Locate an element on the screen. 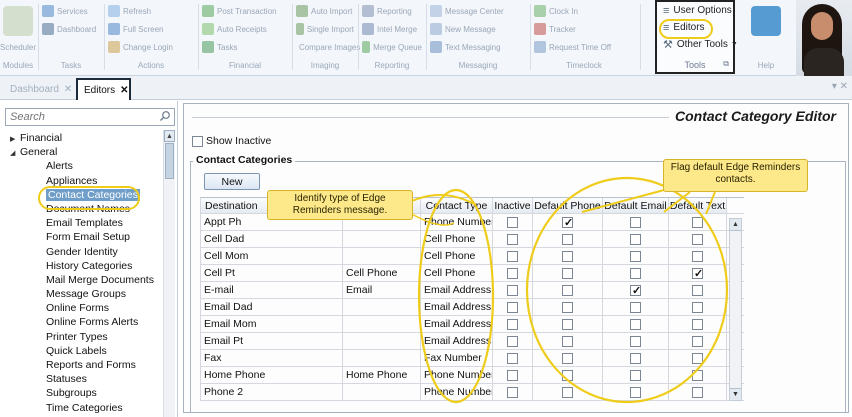 This screenshot has width=852, height=417. tree-item: Time Categories is located at coordinates (86, 408).